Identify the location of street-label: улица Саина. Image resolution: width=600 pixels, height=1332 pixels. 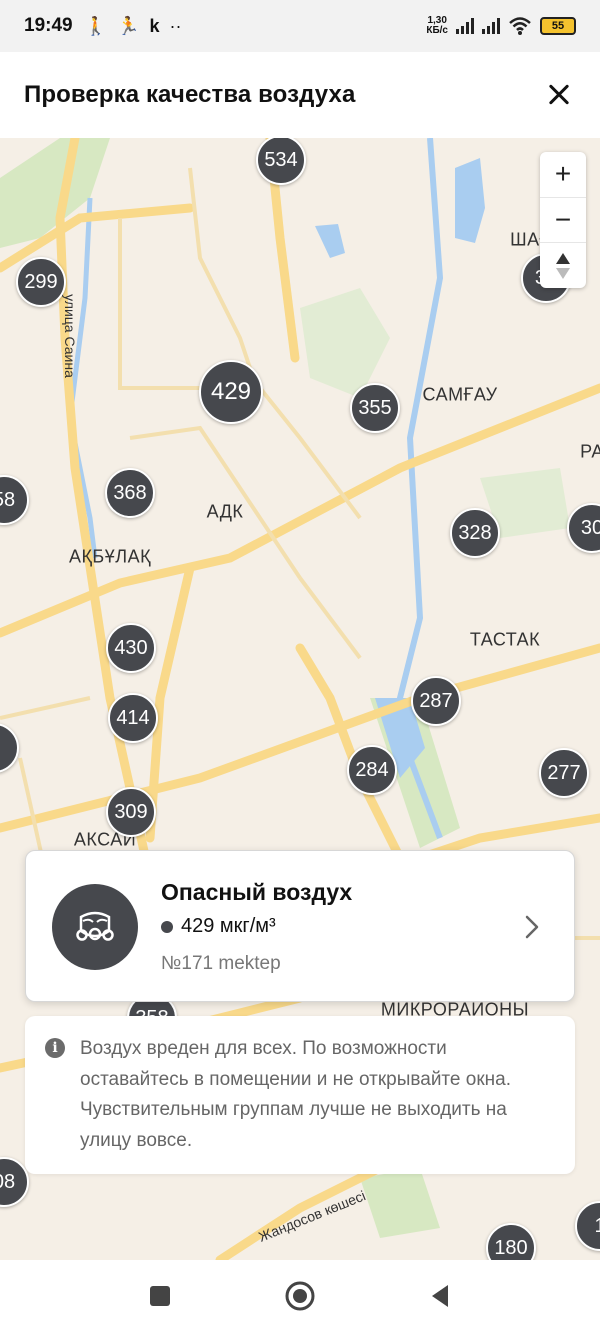
(69, 336).